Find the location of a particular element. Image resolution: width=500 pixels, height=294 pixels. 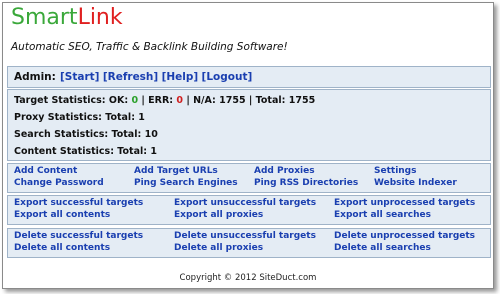

delete-all-proxies-link: Delete all proxies is located at coordinates (218, 248).